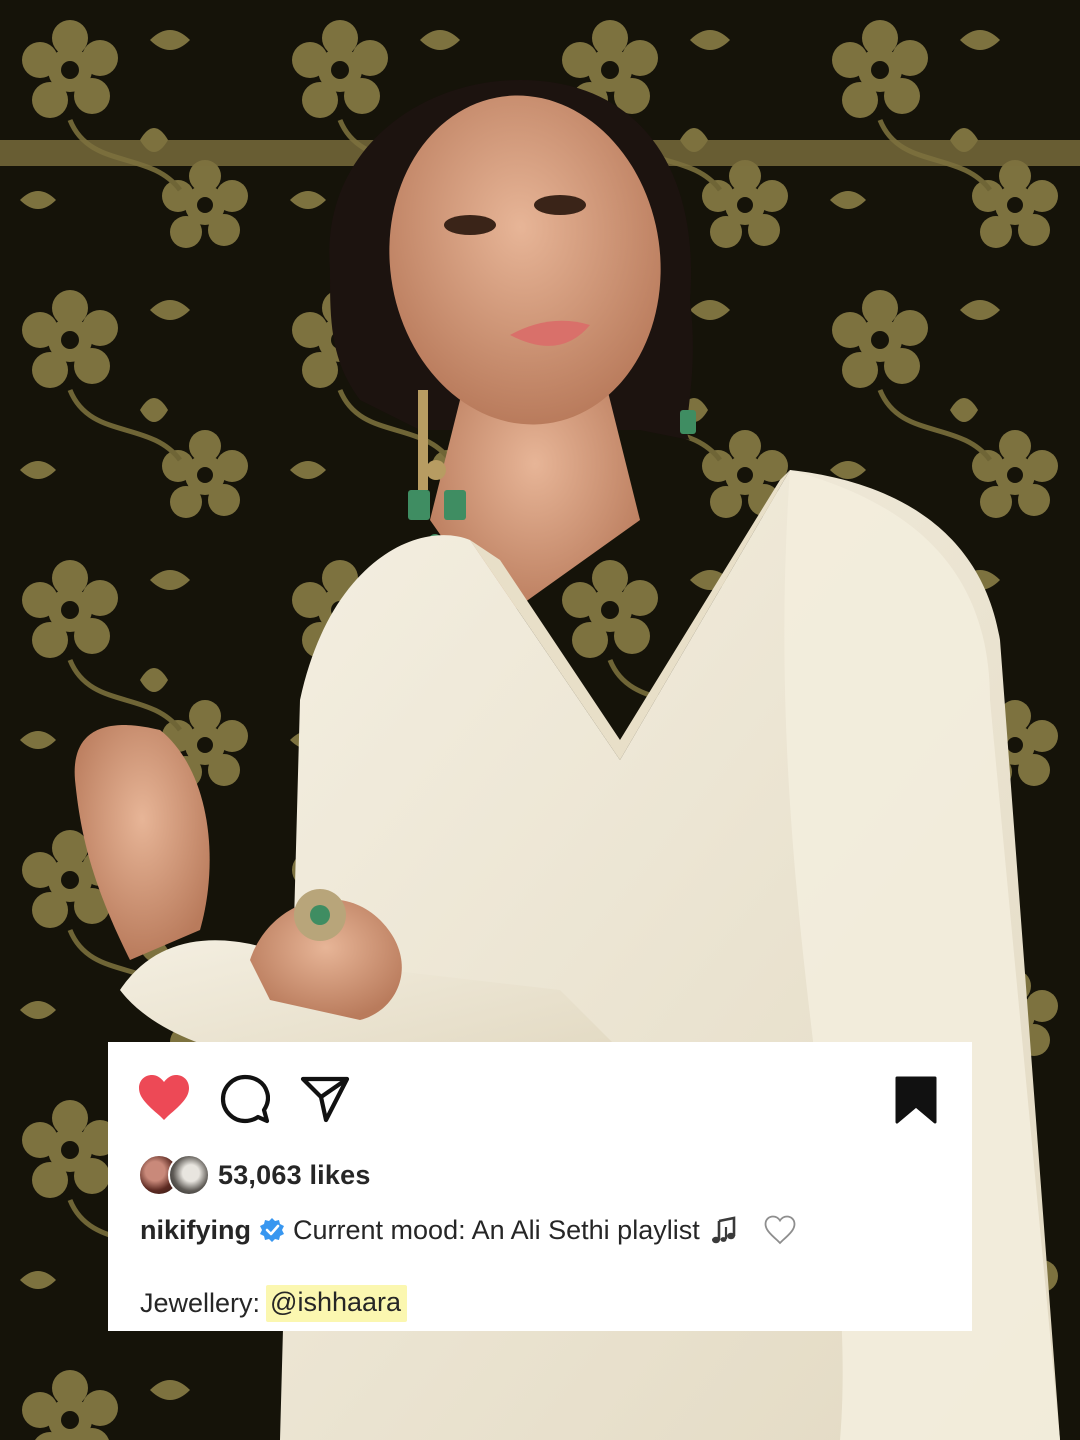  I want to click on username-link: nikifying, so click(195, 1230).